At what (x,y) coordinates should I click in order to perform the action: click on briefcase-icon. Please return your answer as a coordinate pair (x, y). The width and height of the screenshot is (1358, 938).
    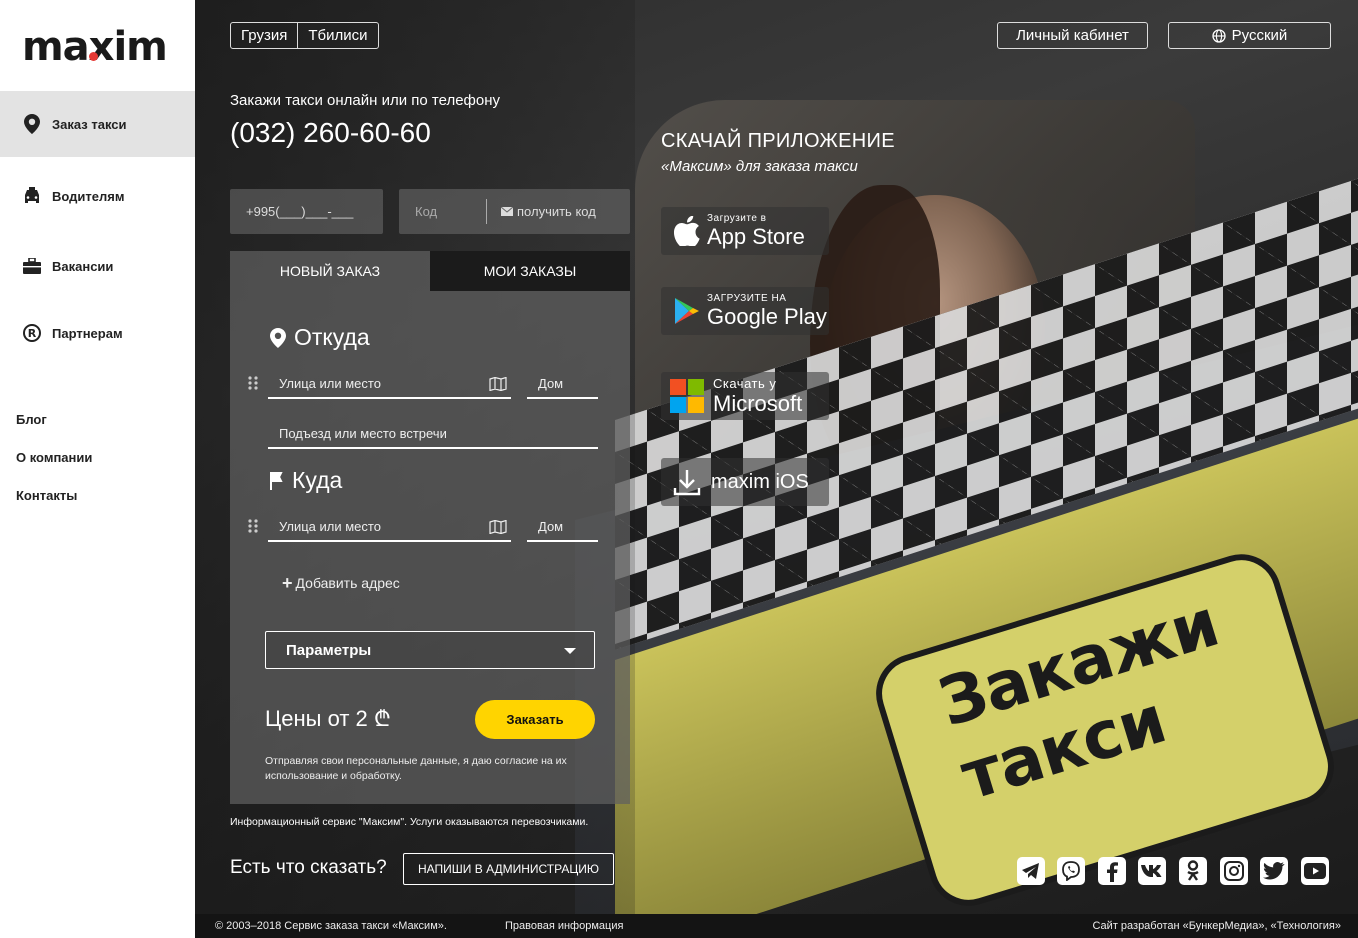
    Looking at the image, I should click on (32, 266).